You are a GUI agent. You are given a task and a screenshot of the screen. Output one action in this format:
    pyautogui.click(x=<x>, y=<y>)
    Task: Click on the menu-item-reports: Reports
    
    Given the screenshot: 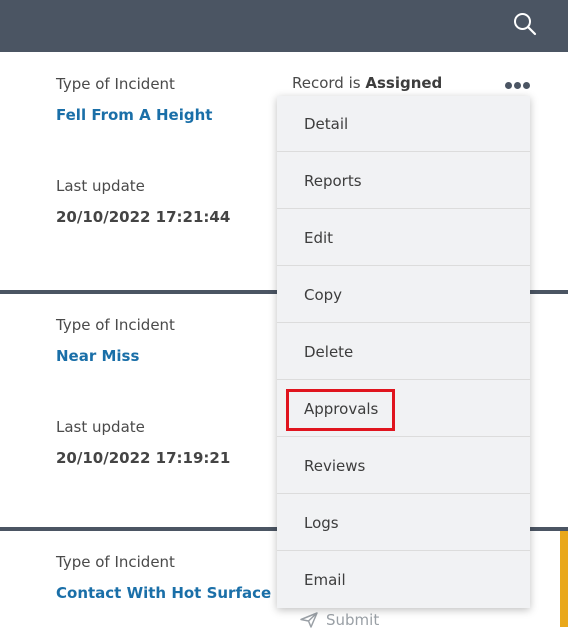 What is the action you would take?
    pyautogui.click(x=403, y=181)
    